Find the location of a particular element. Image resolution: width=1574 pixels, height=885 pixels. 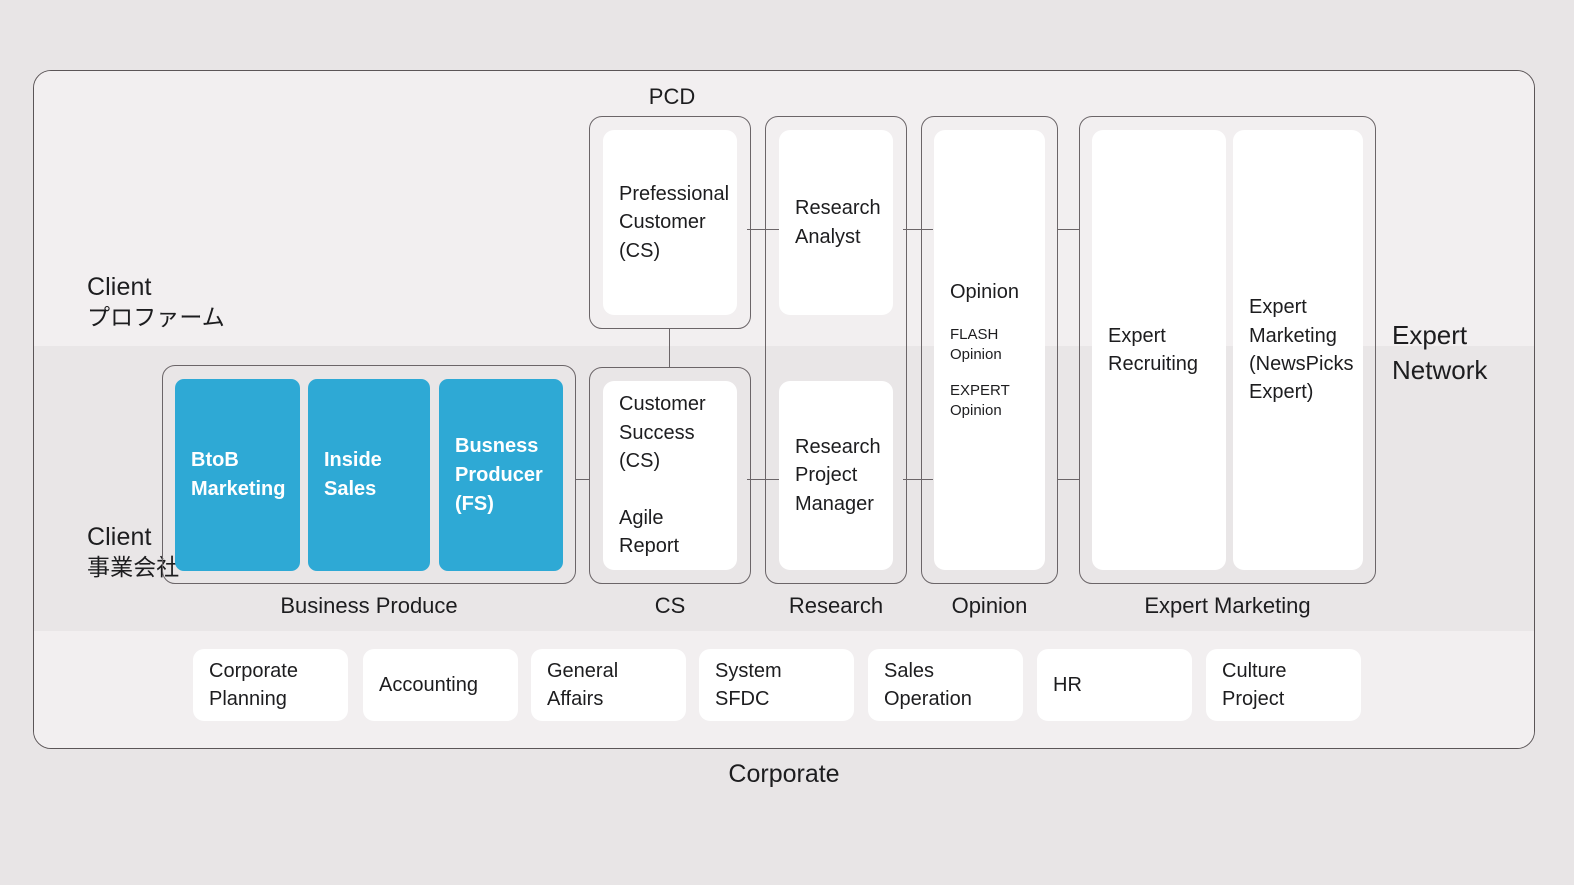

card-opinion-title: Opinion is located at coordinates (984, 291).